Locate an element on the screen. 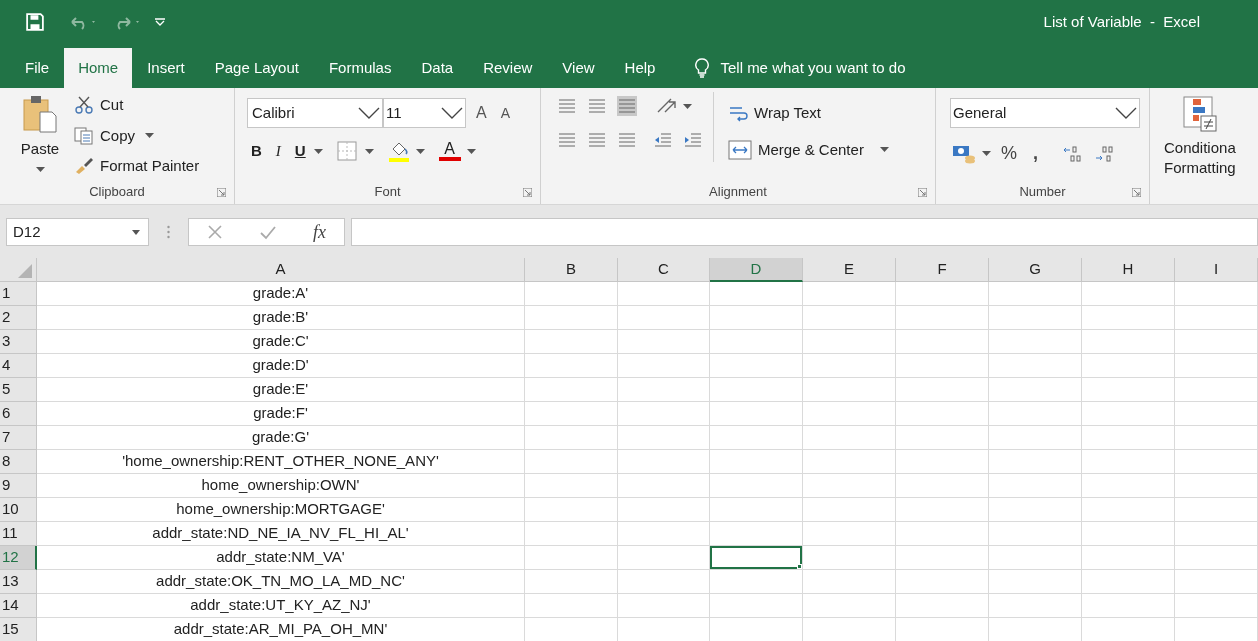  table-cell: grade:F' is located at coordinates (281, 414).